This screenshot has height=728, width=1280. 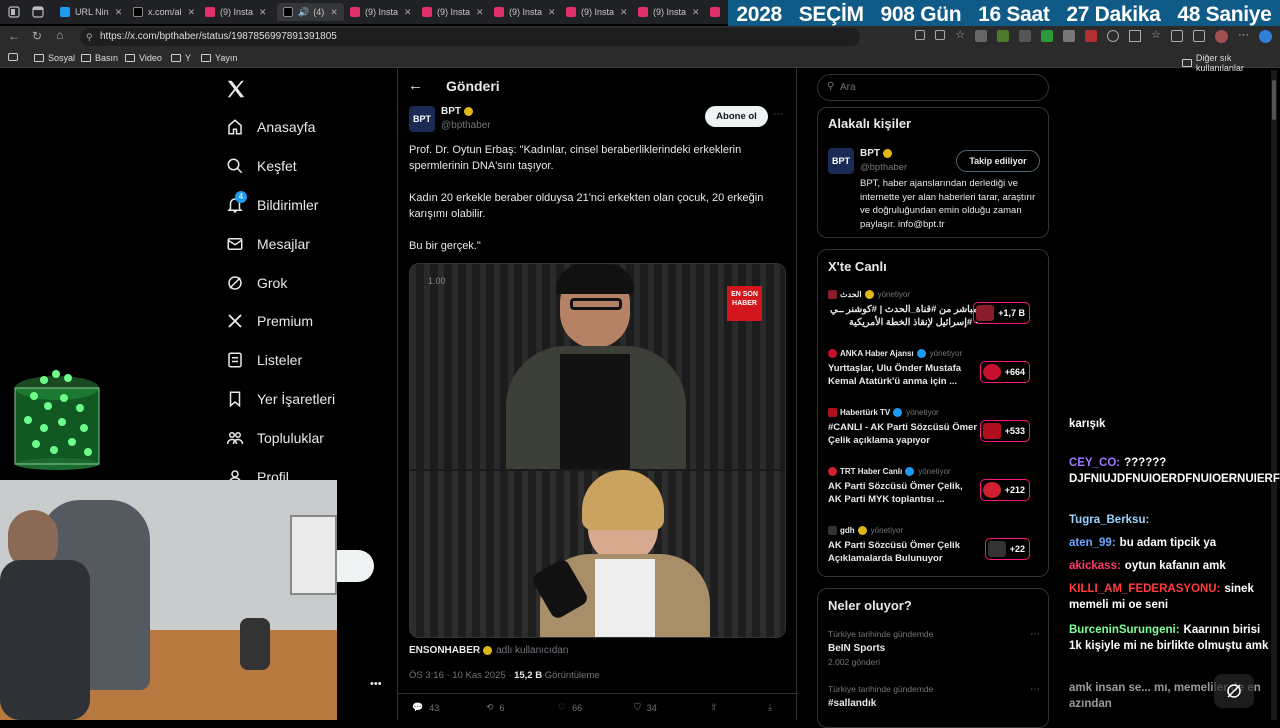 I want to click on nav-premium: Premium, so click(x=269, y=321).